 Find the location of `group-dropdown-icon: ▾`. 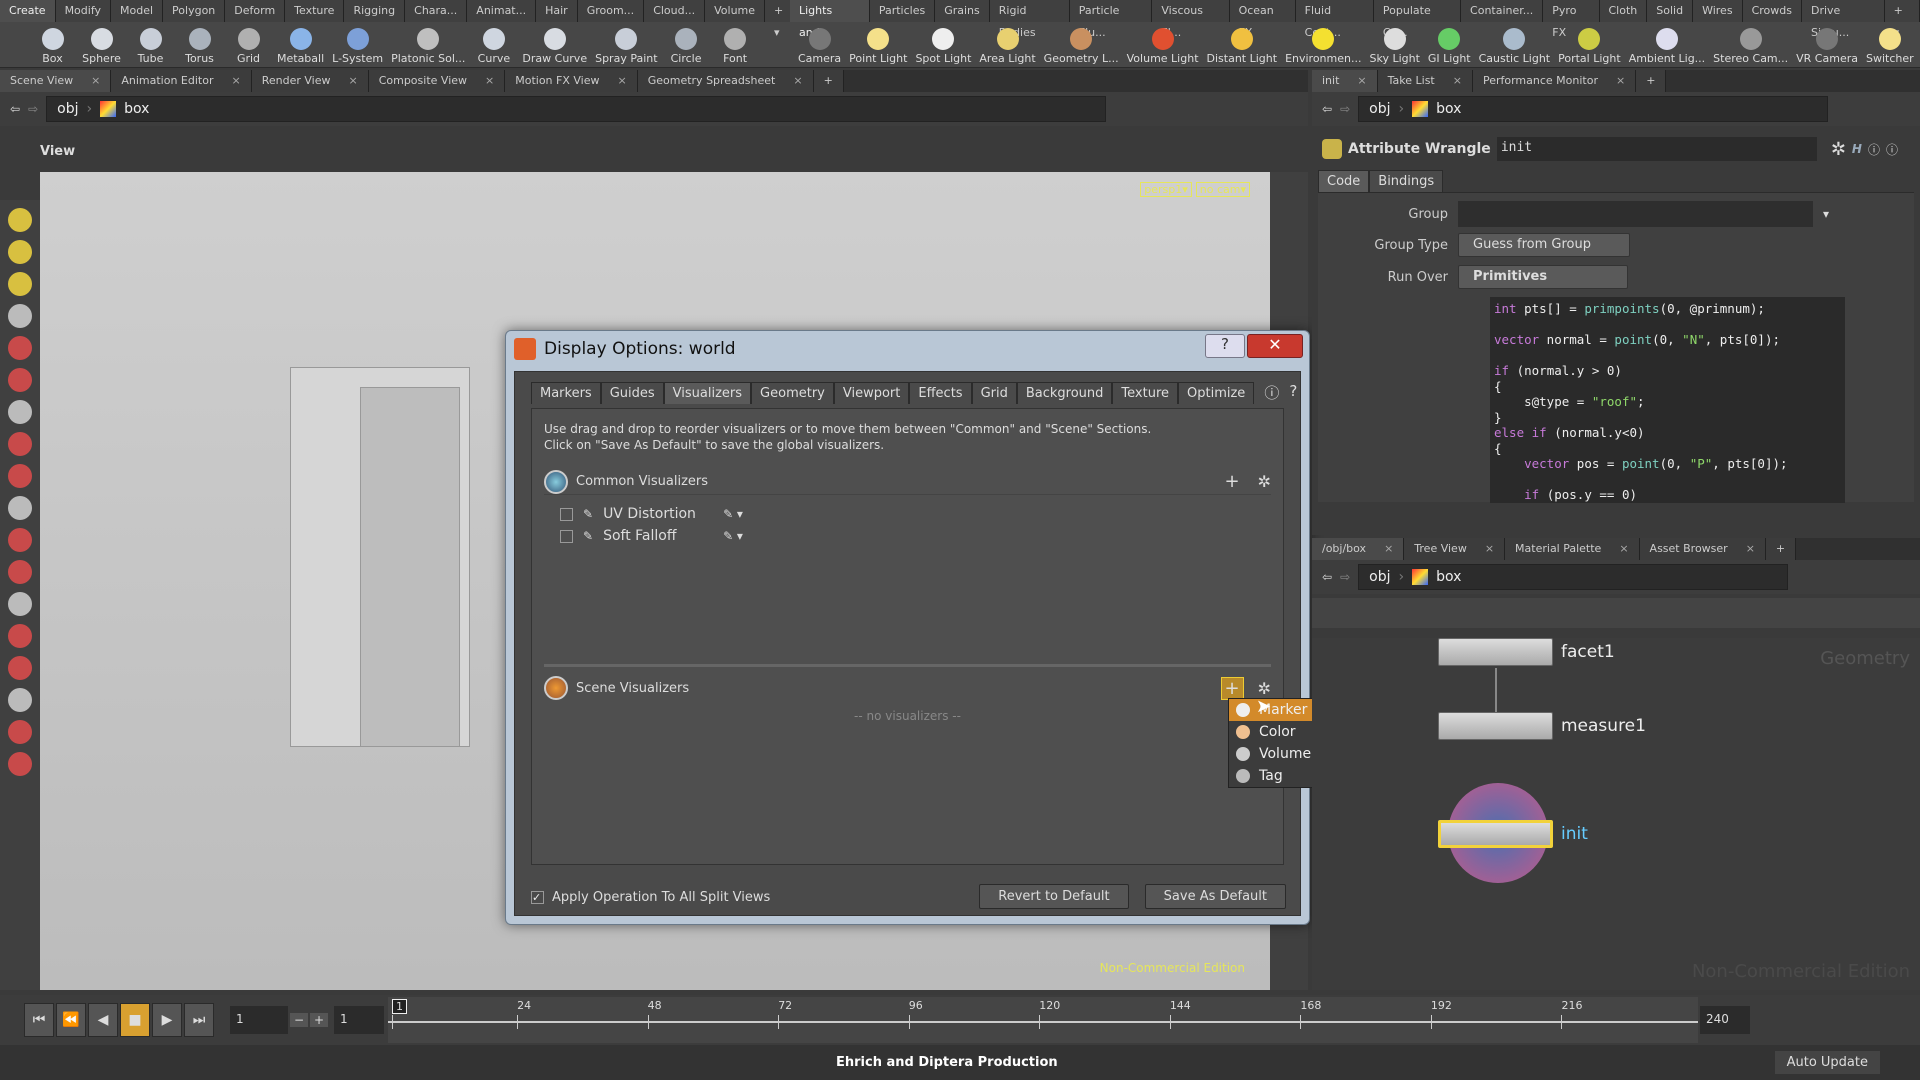

group-dropdown-icon: ▾ is located at coordinates (1826, 214).